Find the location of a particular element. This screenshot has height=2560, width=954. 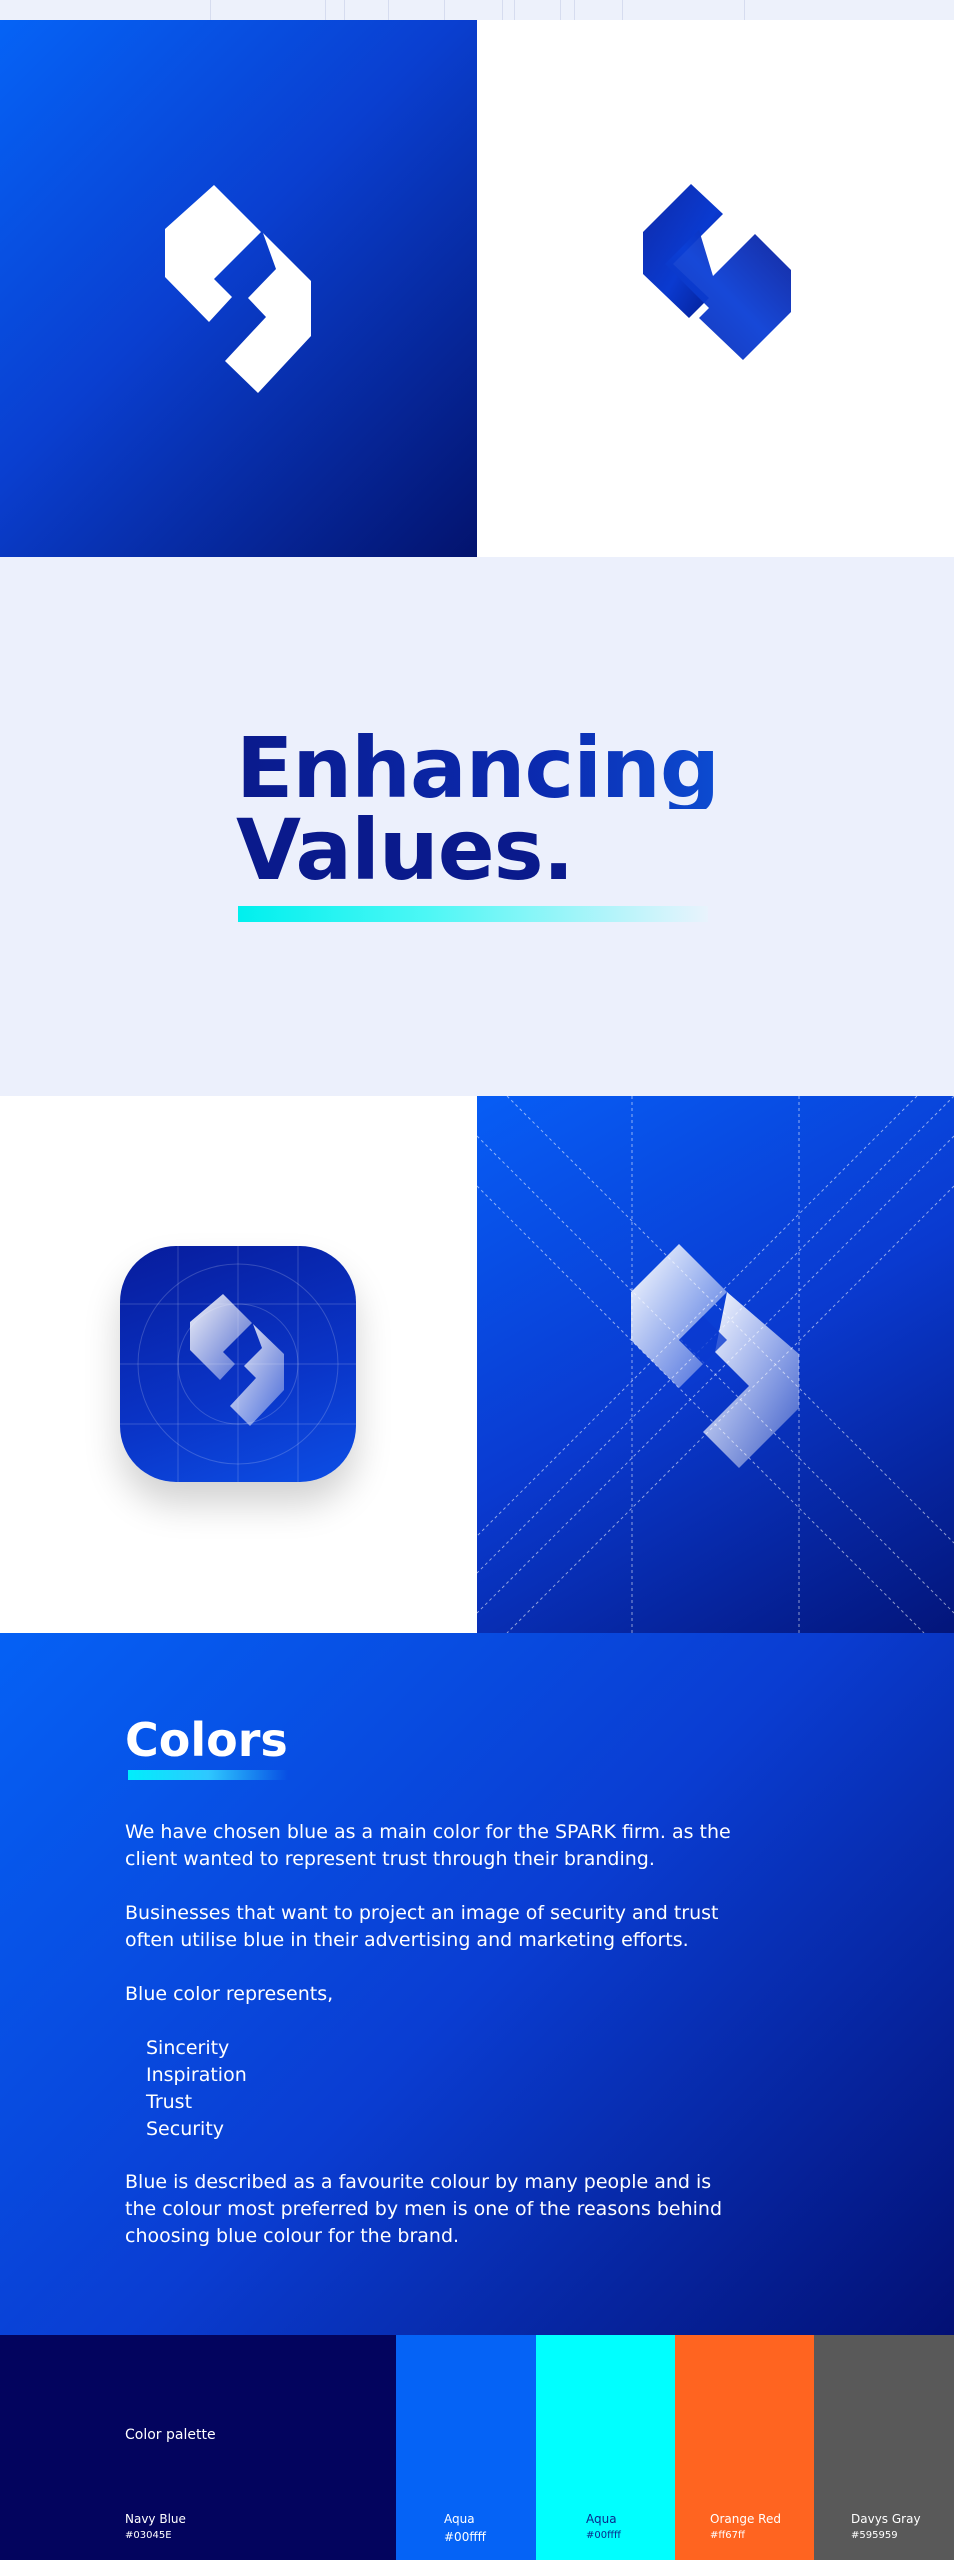

list-item: Sincerity is located at coordinates (188, 2048).